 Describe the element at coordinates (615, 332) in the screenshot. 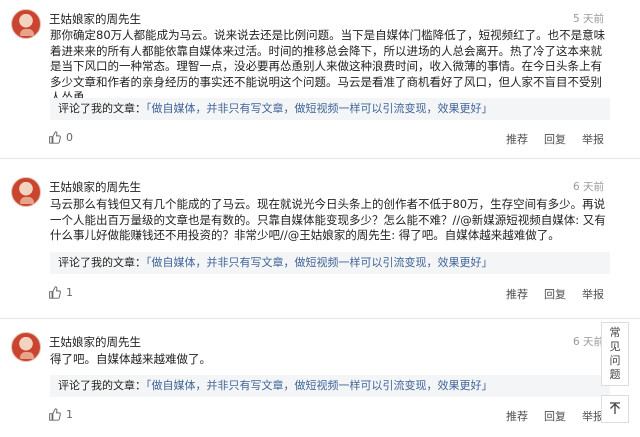

I see `faq-char: 常` at that location.